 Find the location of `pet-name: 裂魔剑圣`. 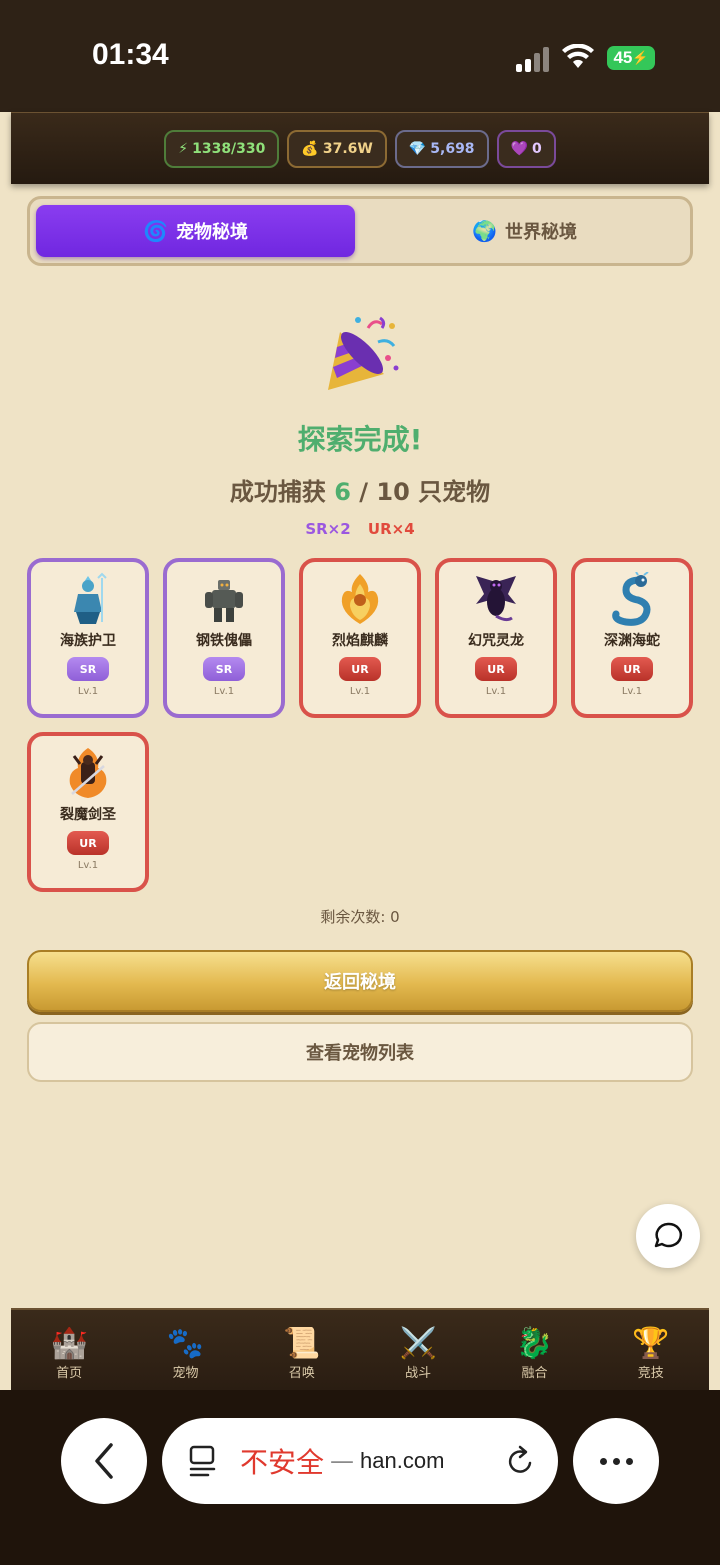

pet-name: 裂魔剑圣 is located at coordinates (88, 815).